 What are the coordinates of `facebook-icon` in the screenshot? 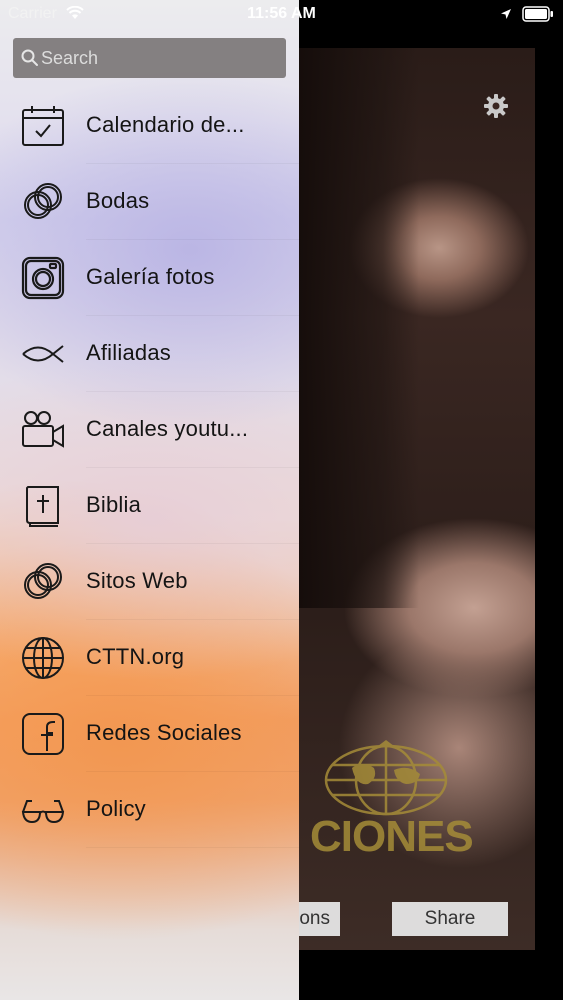 It's located at (43, 734).